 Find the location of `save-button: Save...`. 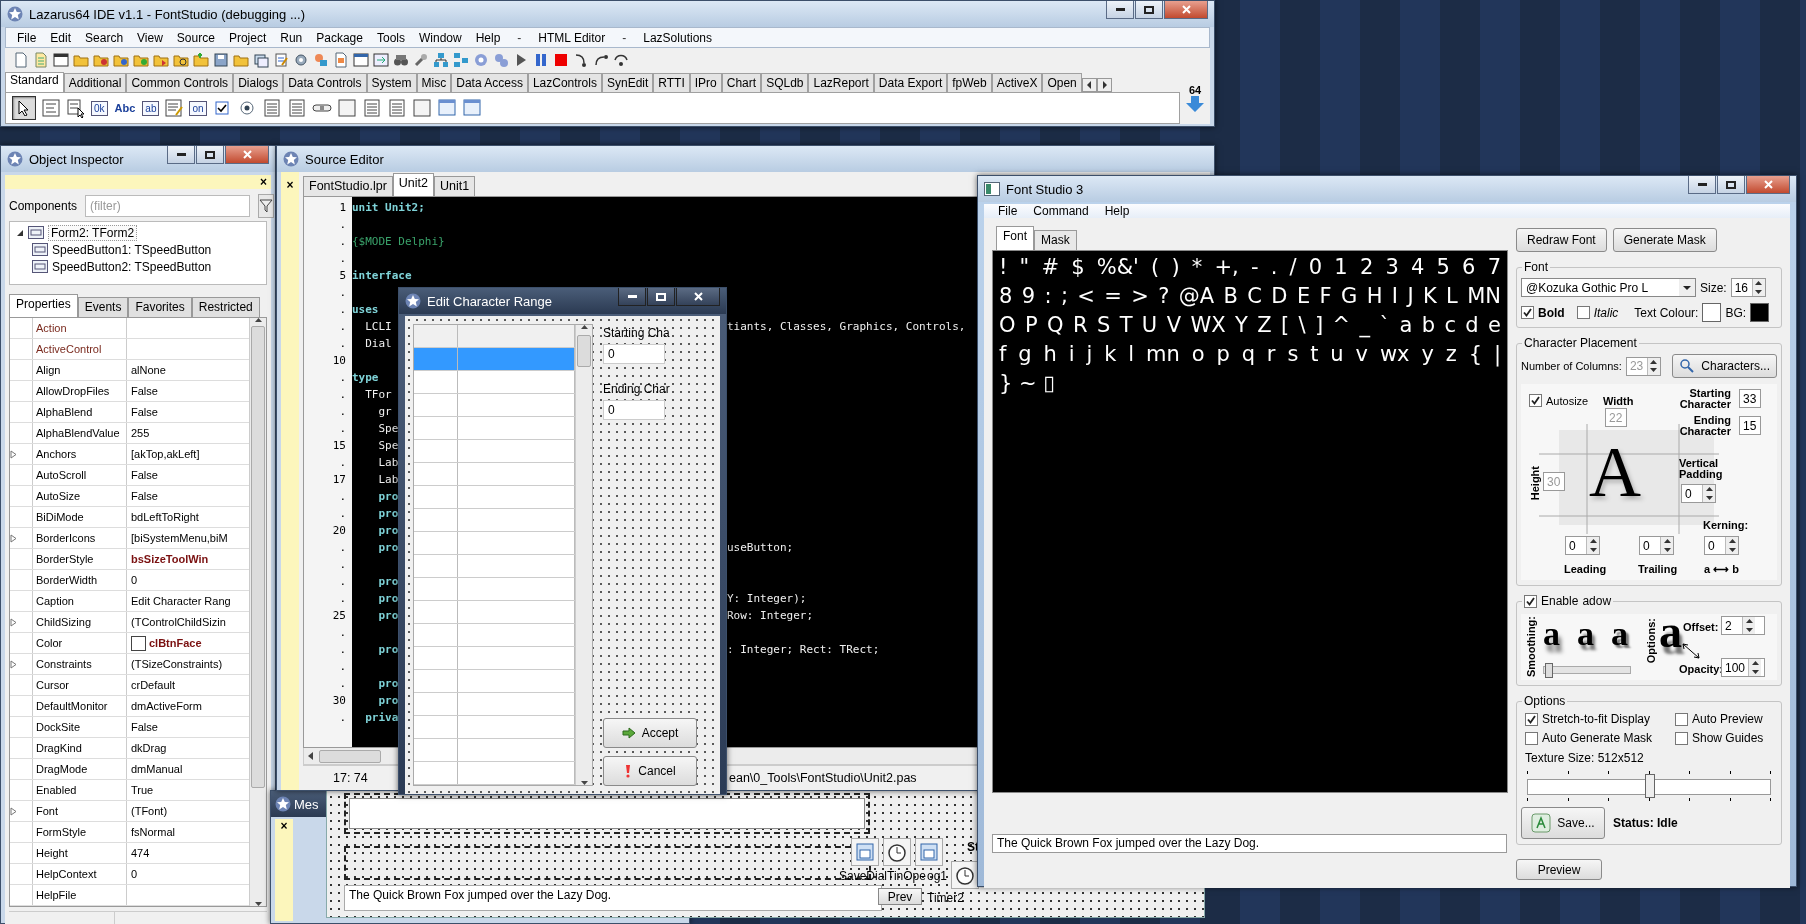

save-button: Save... is located at coordinates (1563, 823).